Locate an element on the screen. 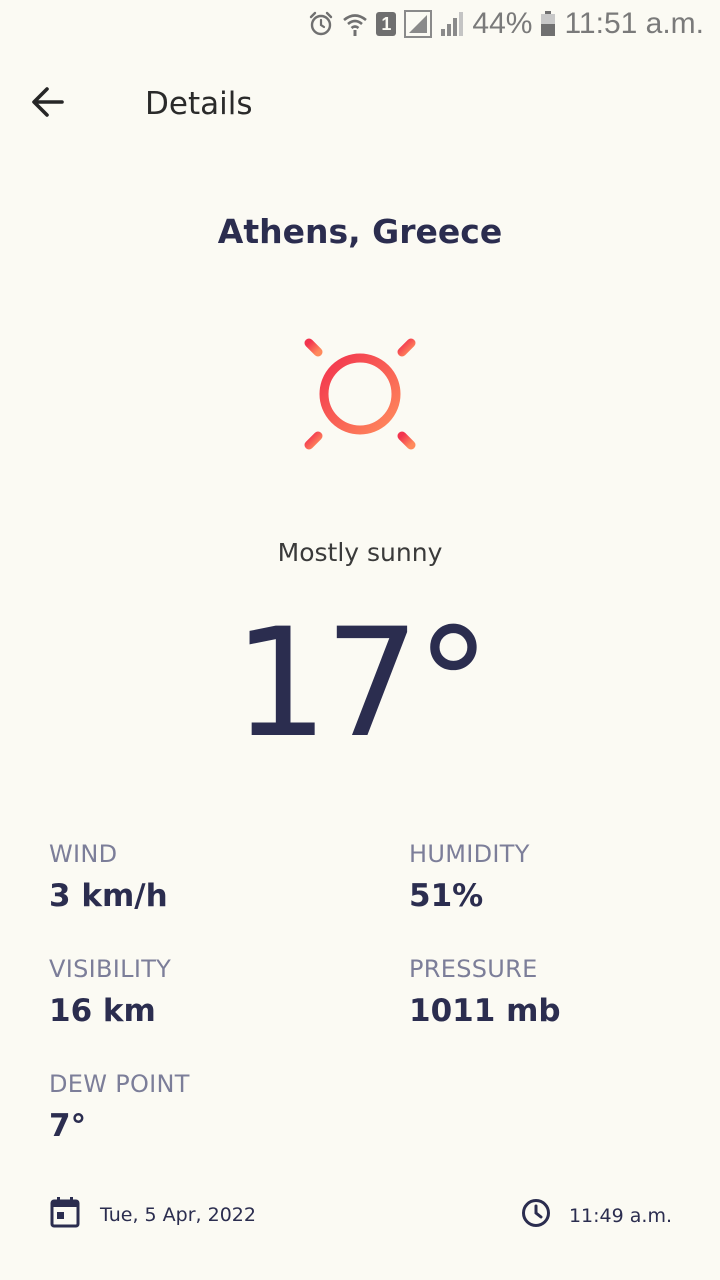  dew-point-stat: DEW POINT 7° is located at coordinates (119, 1107).